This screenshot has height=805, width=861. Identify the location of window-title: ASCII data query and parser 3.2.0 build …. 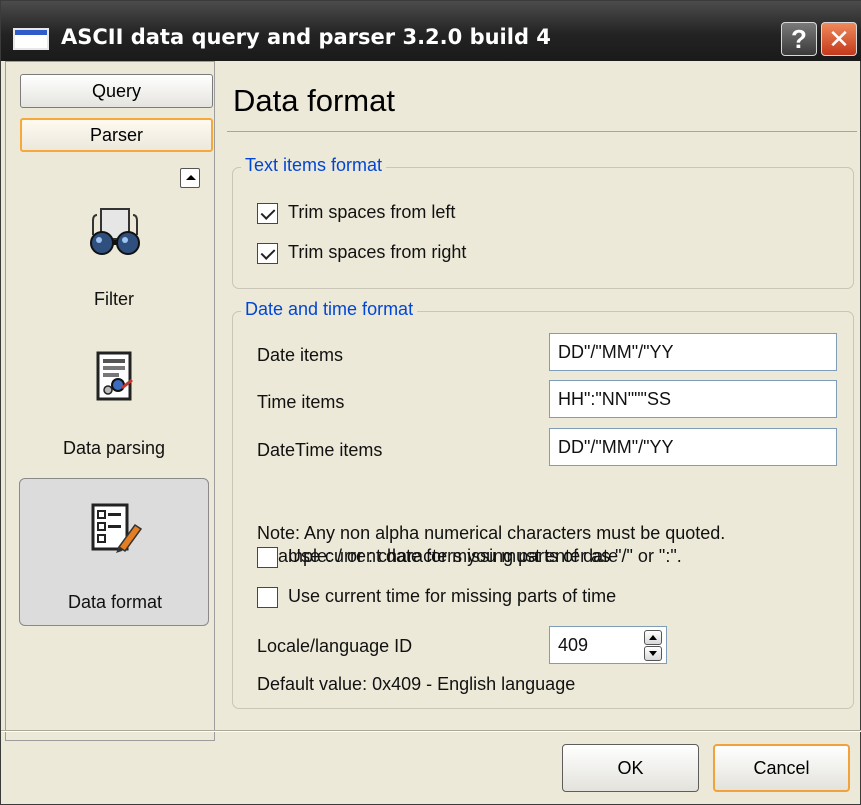
(306, 37).